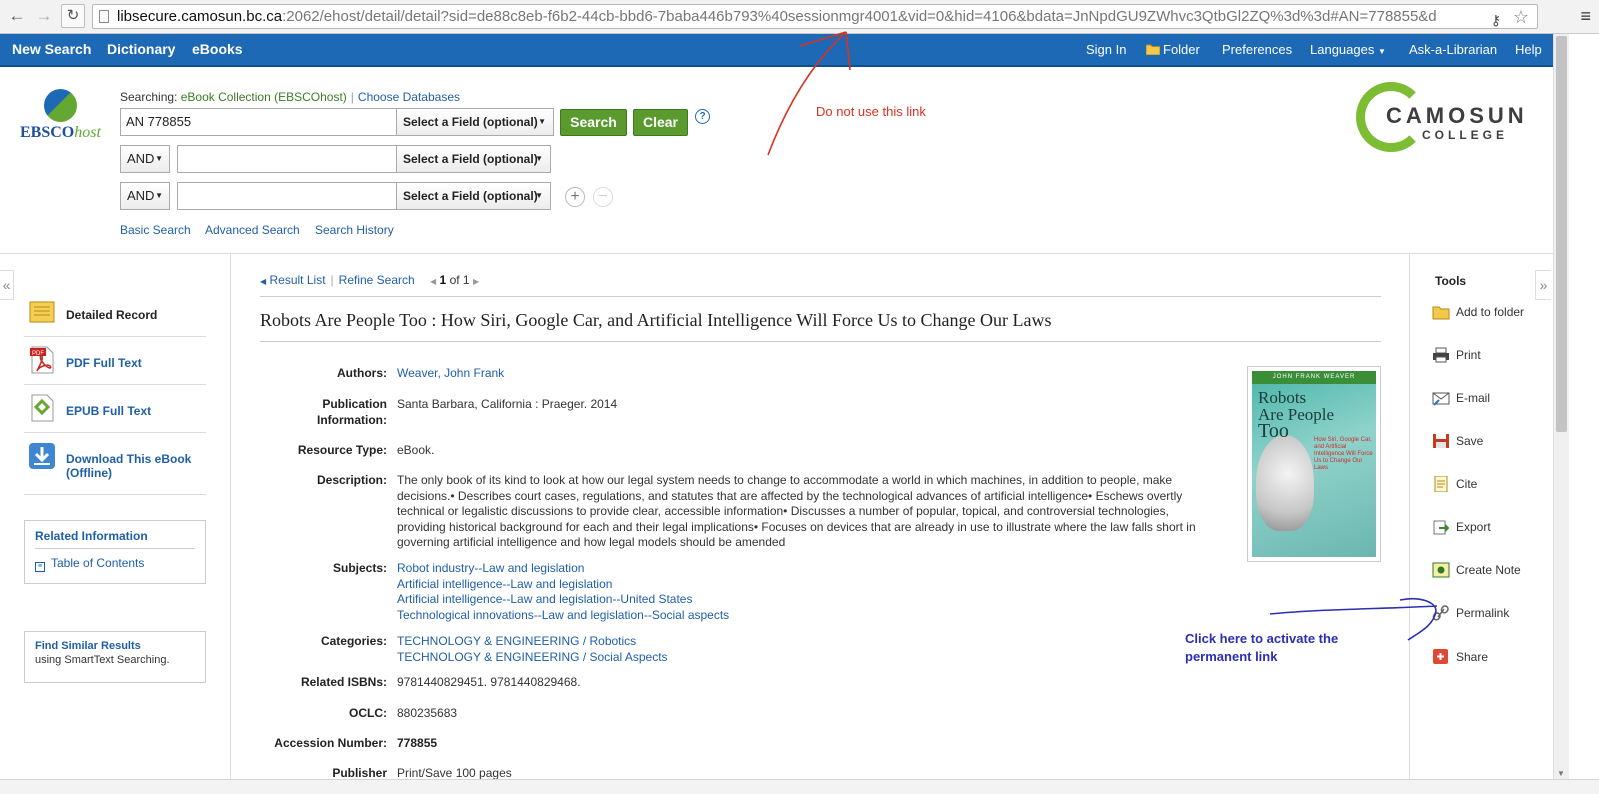 The width and height of the screenshot is (1599, 794). What do you see at coordinates (1441, 399) in the screenshot?
I see `email-icon` at bounding box center [1441, 399].